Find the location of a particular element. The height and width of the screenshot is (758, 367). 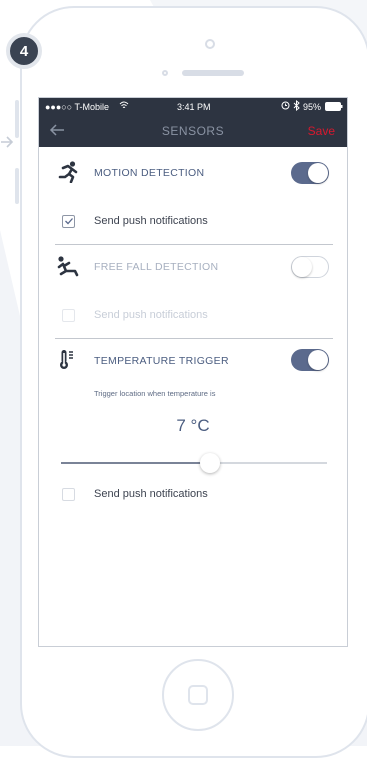

slider-fill is located at coordinates (135, 463).